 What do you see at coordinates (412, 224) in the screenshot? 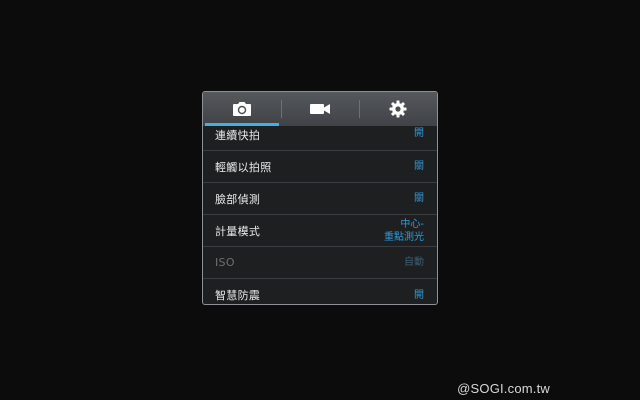
I see `setting-value-line: 中心-` at bounding box center [412, 224].